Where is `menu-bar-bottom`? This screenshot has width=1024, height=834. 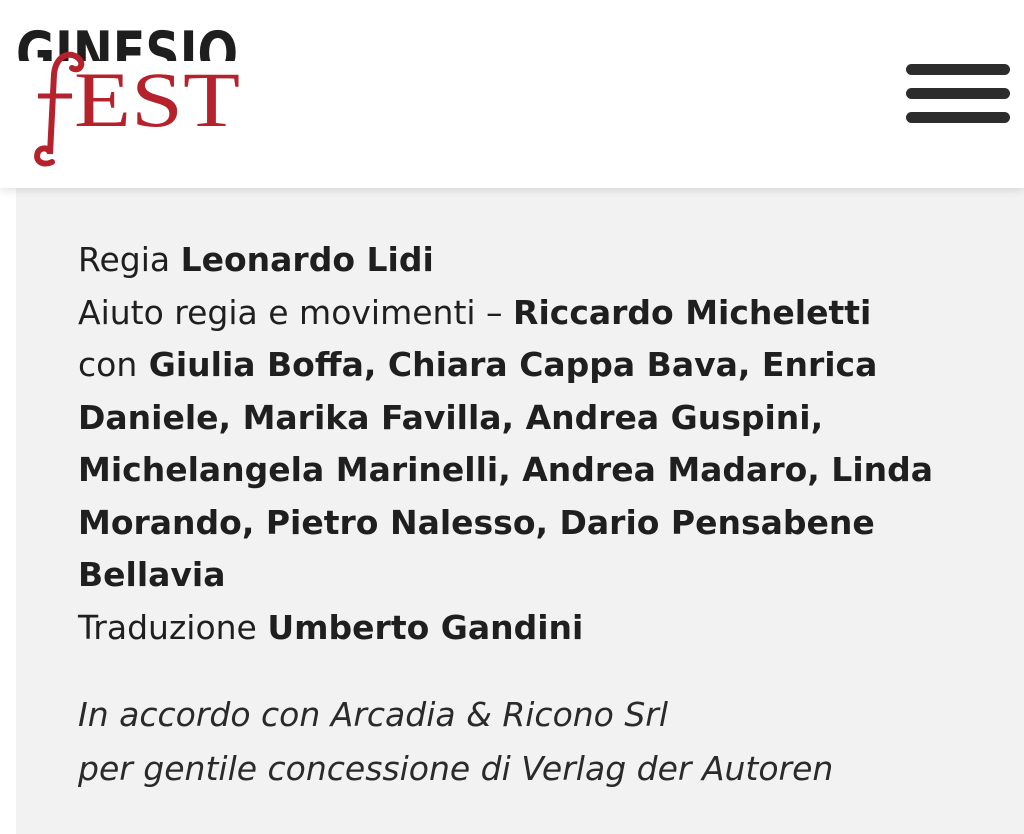
menu-bar-bottom is located at coordinates (958, 117).